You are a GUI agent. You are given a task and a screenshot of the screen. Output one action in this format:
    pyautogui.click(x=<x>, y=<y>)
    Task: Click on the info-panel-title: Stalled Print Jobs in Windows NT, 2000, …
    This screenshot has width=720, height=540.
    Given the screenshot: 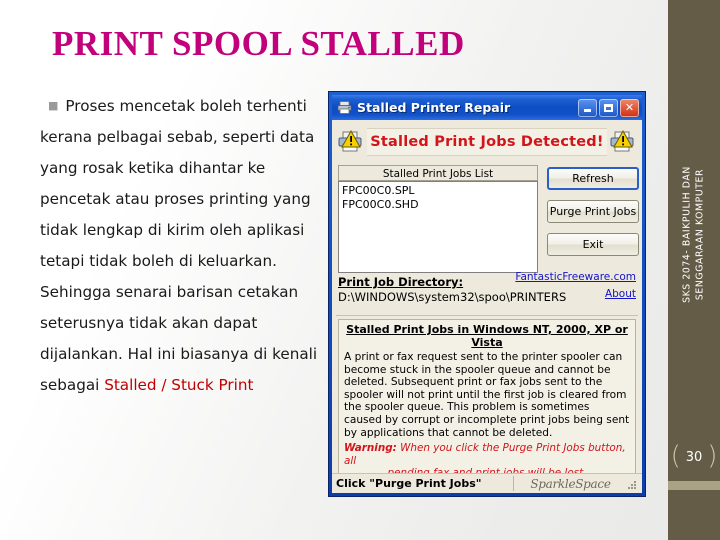 What is the action you would take?
    pyautogui.click(x=487, y=336)
    